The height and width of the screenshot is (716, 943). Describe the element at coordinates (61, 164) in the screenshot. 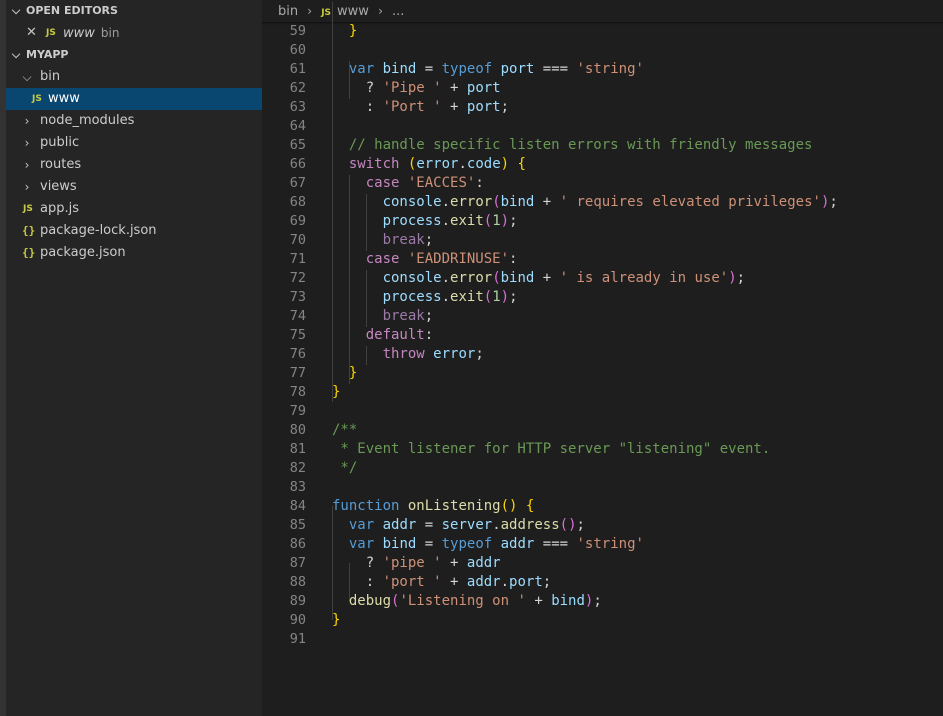

I see `tree-item-label: routes` at that location.